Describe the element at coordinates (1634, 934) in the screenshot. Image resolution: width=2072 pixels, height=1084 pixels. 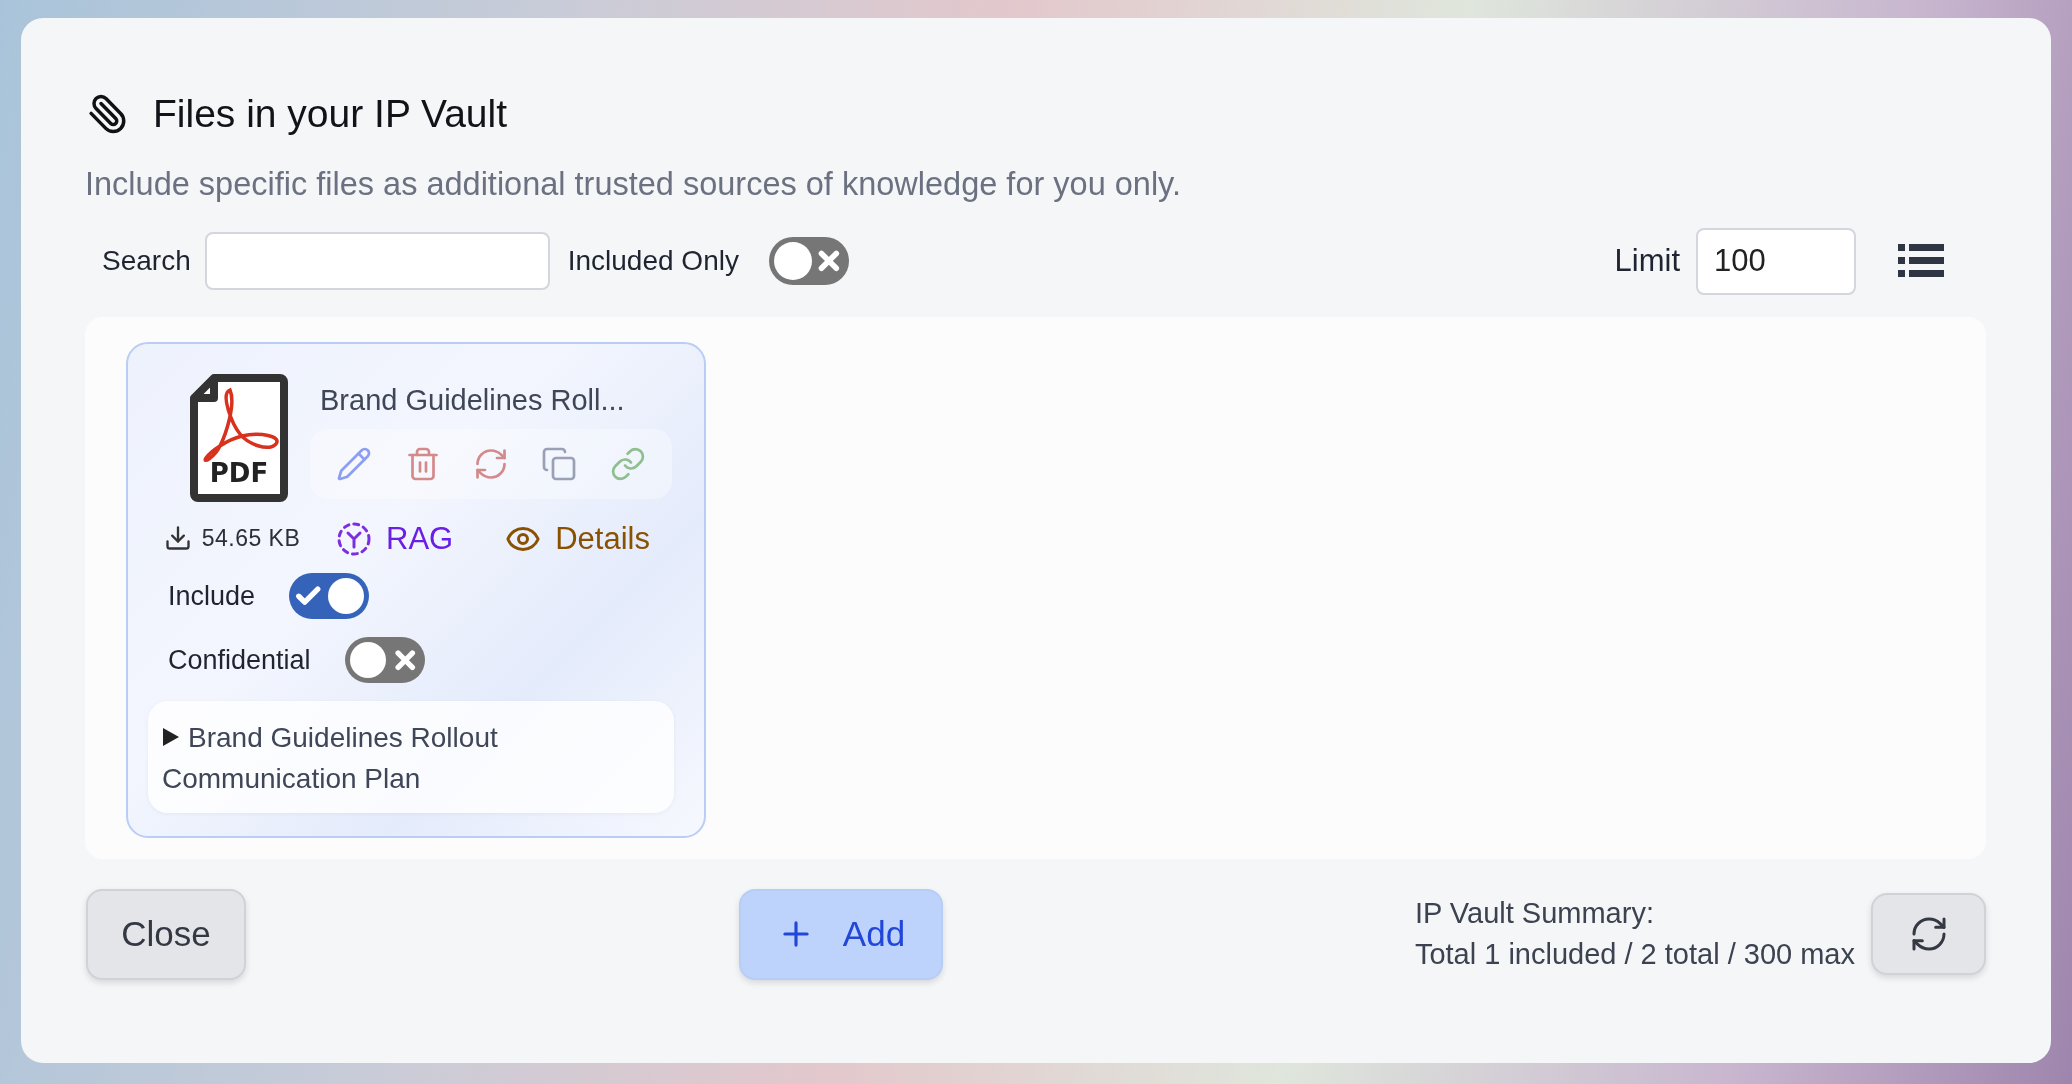
I see `vault-summary: IP Vault Summary: Total 1 included / 2 total / 300 max` at that location.